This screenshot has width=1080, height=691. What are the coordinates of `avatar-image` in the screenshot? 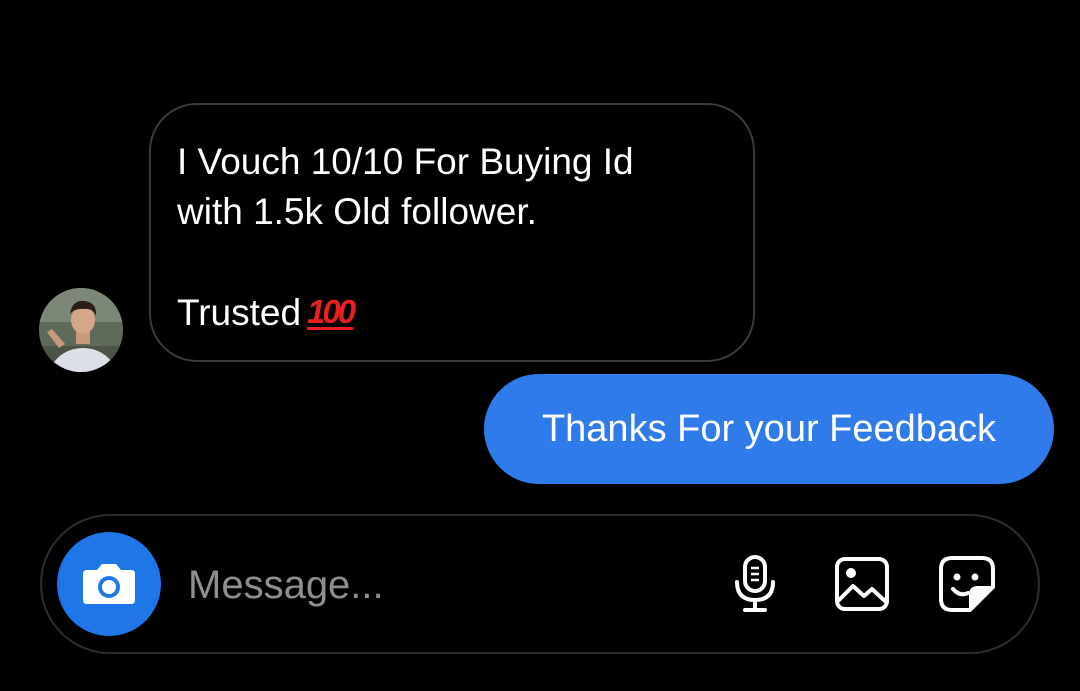 It's located at (81, 330).